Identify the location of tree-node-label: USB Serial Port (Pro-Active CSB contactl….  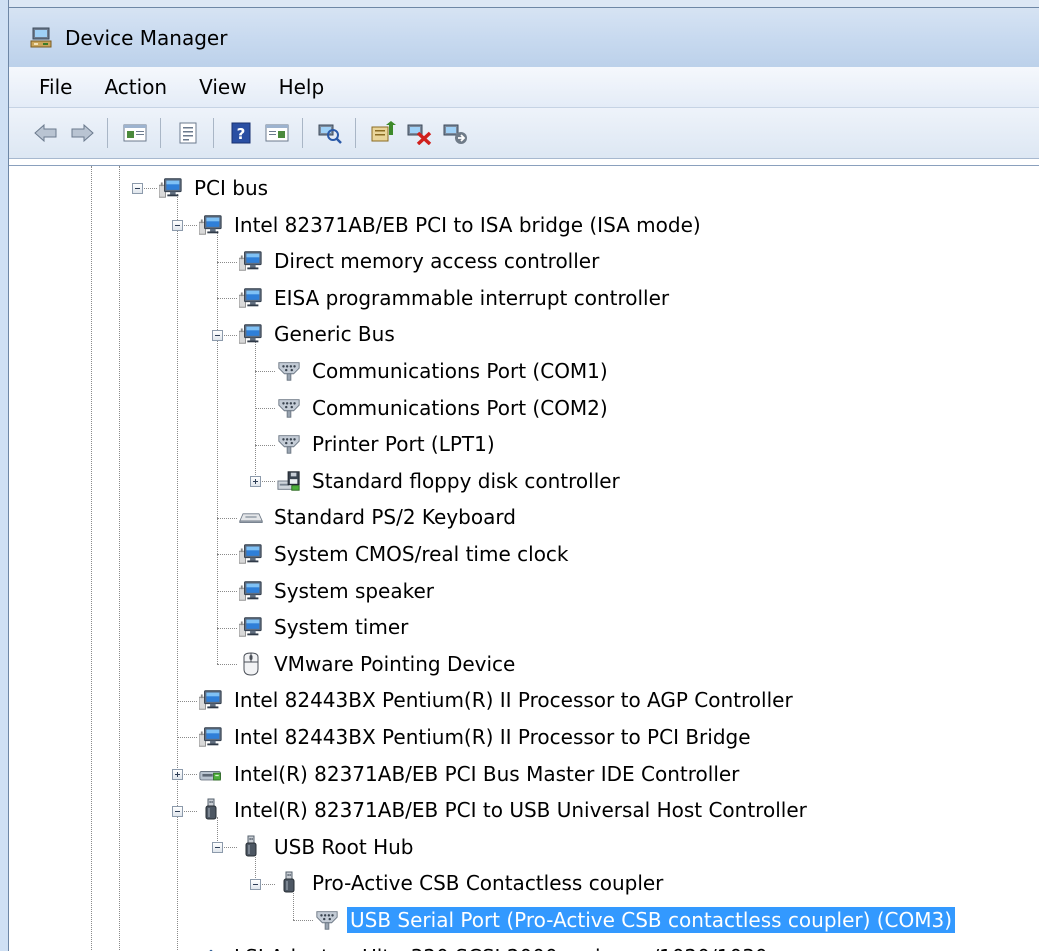
(651, 920).